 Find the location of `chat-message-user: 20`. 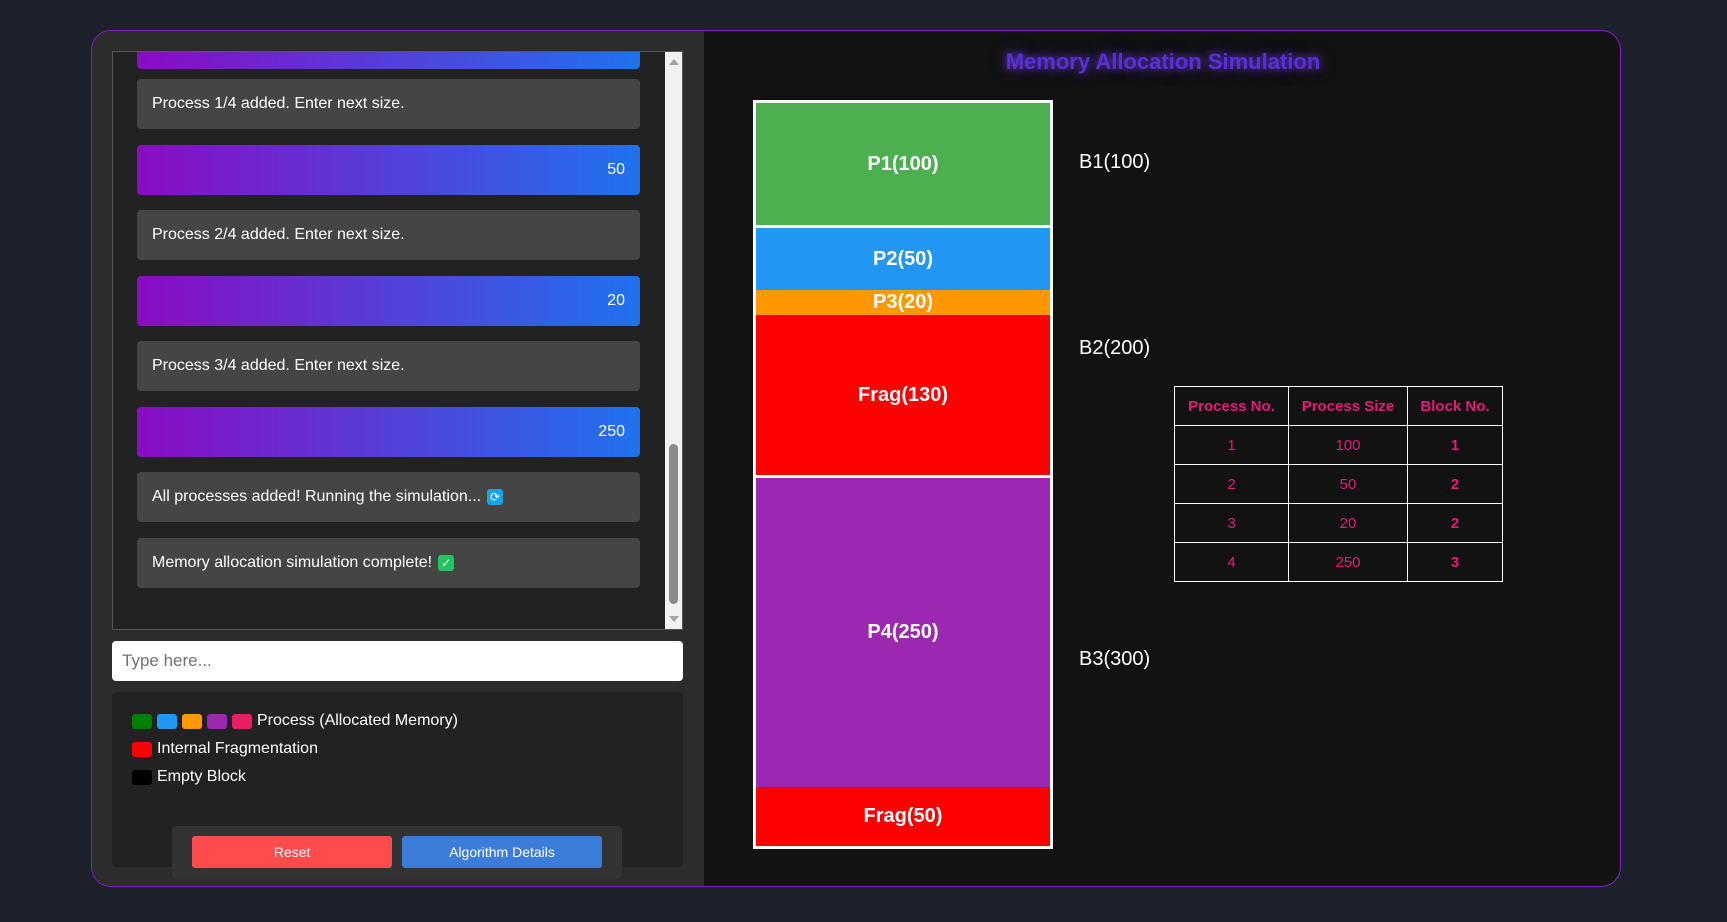

chat-message-user: 20 is located at coordinates (388, 301).